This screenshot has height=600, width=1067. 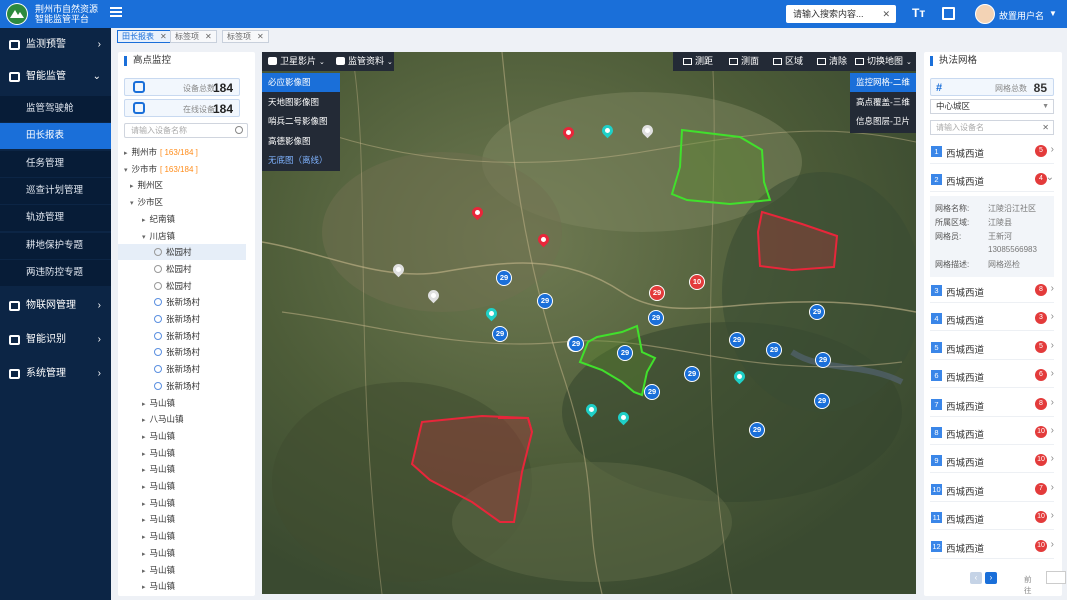 I want to click on map-toolbar-button: 切换地图 ⌄, so click(x=881, y=61).